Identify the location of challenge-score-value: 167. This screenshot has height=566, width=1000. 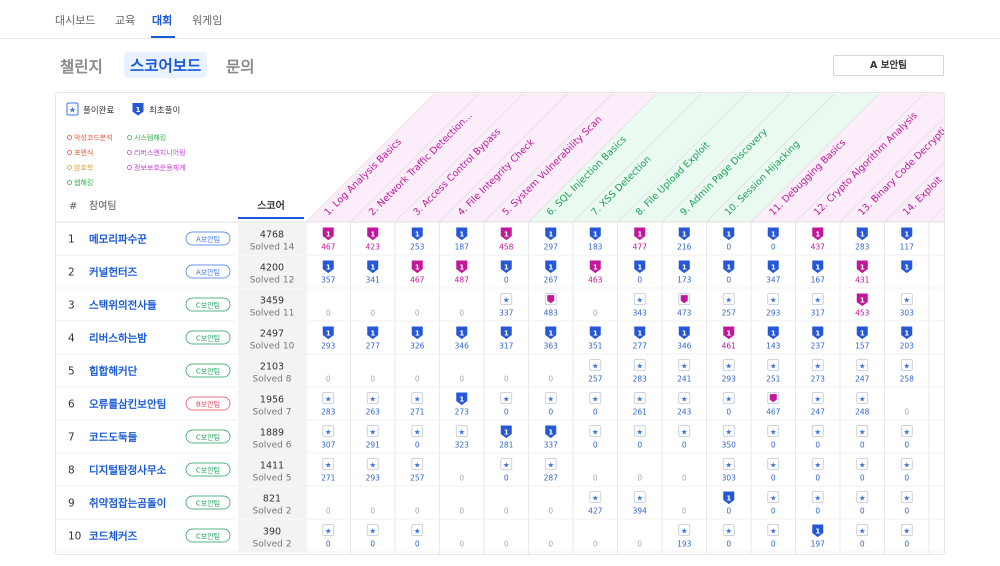
(818, 280).